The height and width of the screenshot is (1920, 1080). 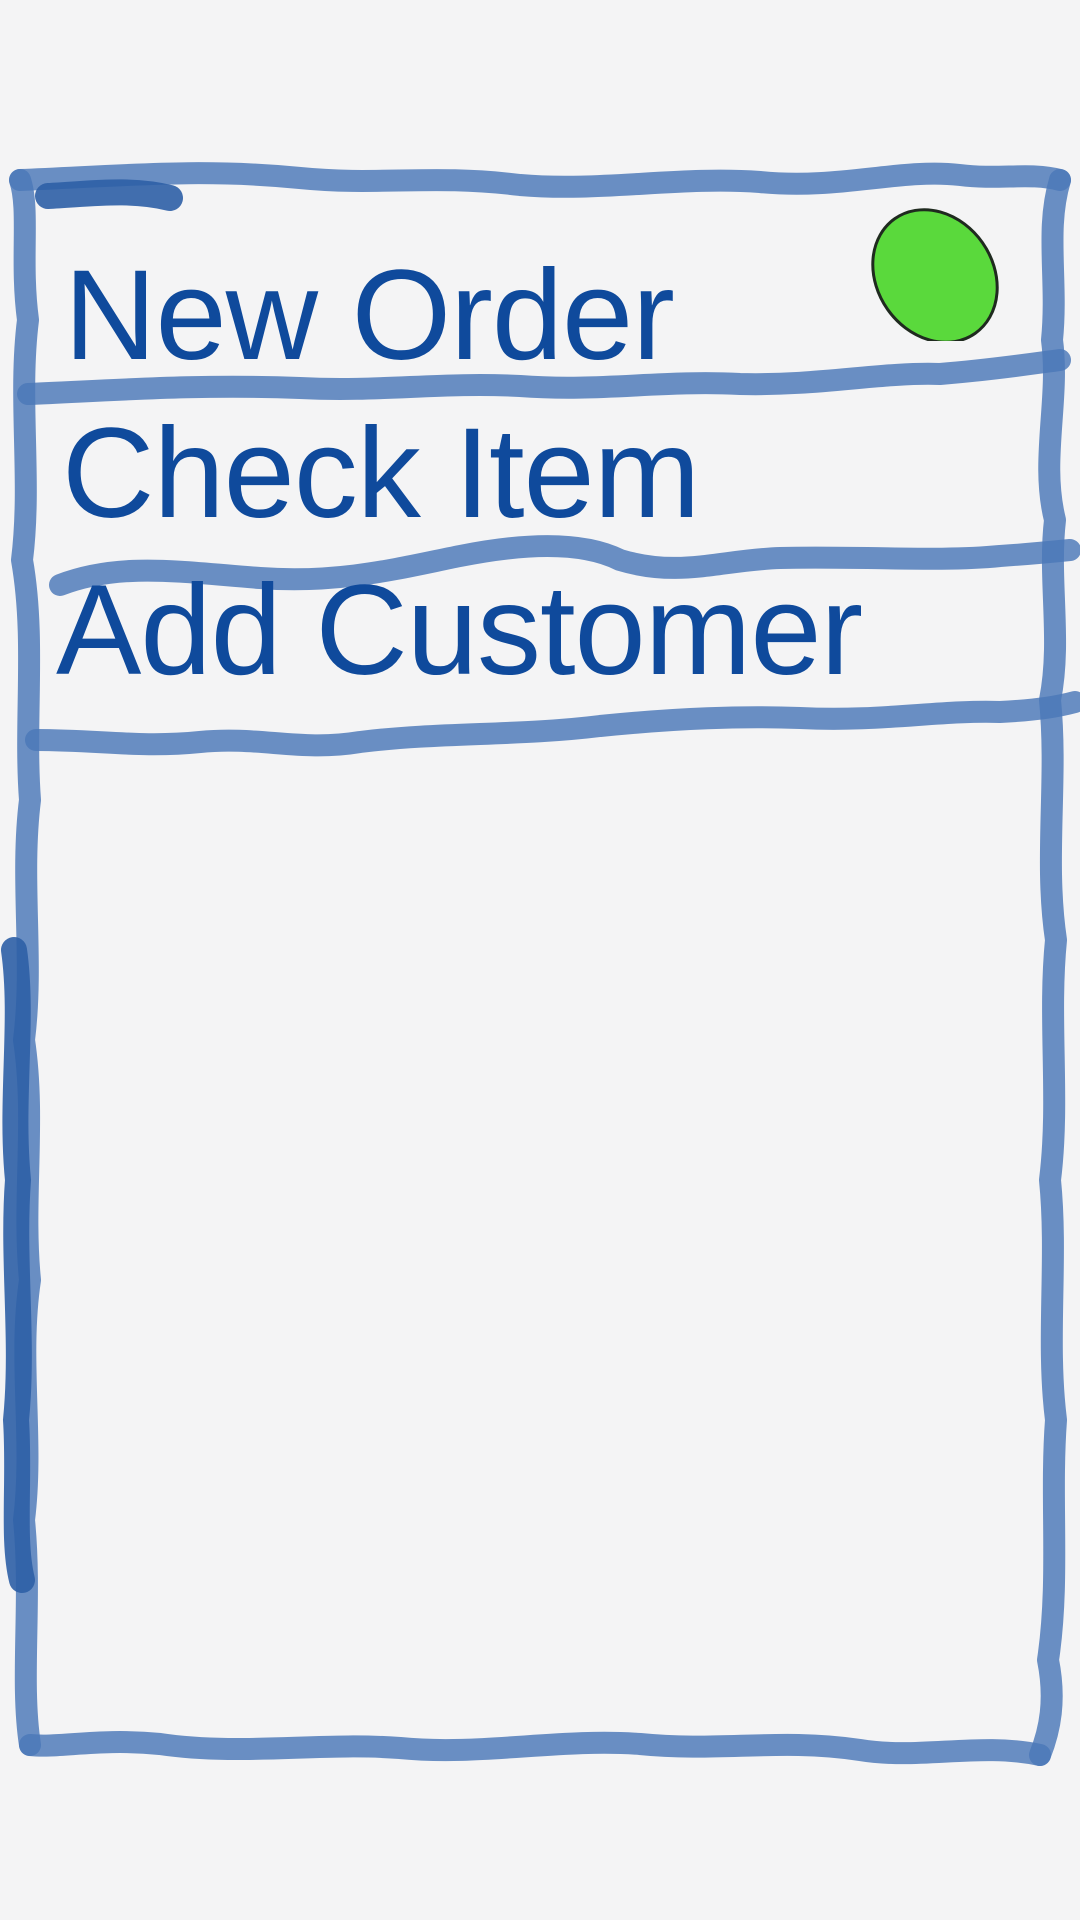 I want to click on accent-stroke-top, so click(x=109, y=195).